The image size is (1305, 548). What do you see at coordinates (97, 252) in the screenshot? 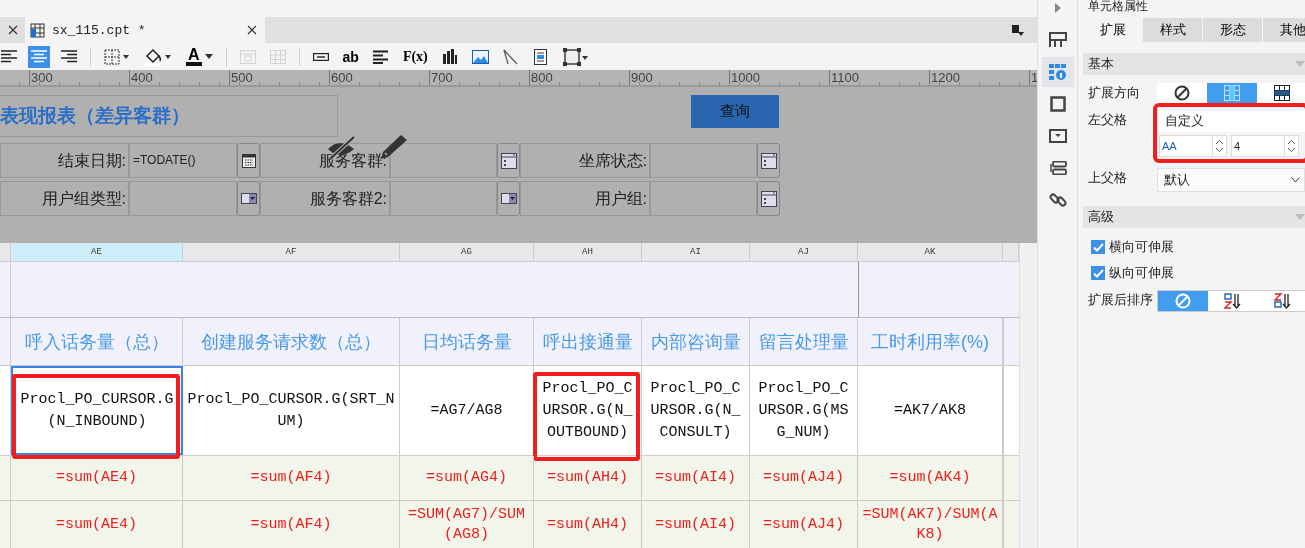
I see `column-header: AE` at bounding box center [97, 252].